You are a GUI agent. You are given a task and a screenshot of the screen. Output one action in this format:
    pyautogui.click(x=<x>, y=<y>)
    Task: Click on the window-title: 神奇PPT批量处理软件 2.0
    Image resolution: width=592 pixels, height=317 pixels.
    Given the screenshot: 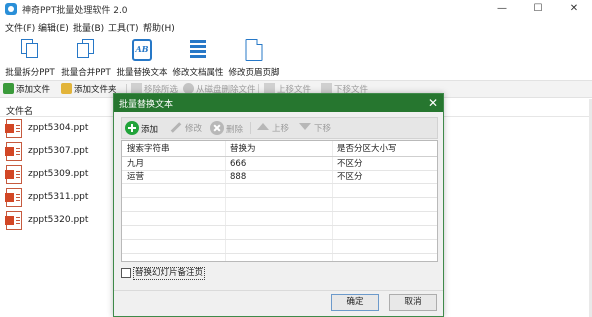 What is the action you would take?
    pyautogui.click(x=75, y=11)
    